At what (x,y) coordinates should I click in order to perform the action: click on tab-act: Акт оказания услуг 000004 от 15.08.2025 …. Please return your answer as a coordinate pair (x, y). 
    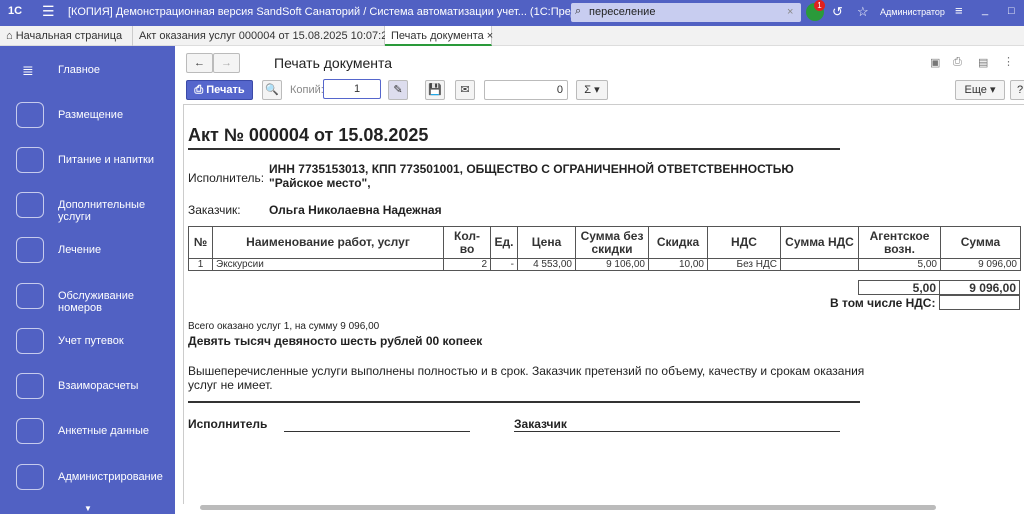
    Looking at the image, I should click on (268, 36).